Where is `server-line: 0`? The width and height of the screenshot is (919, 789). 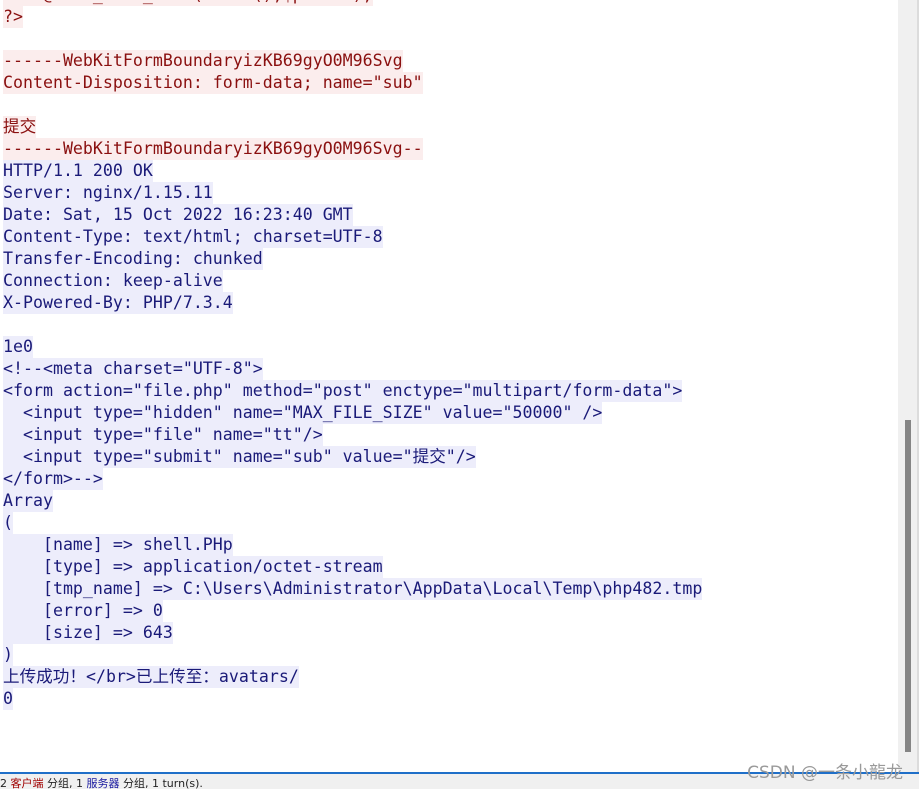
server-line: 0 is located at coordinates (449, 699).